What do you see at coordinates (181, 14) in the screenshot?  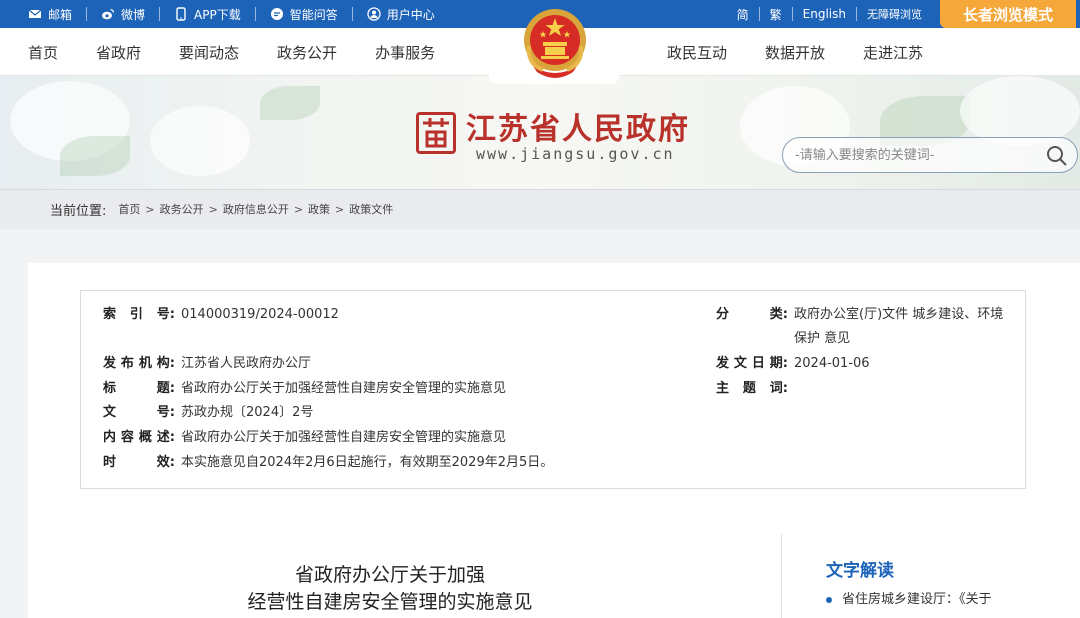 I see `phone-icon` at bounding box center [181, 14].